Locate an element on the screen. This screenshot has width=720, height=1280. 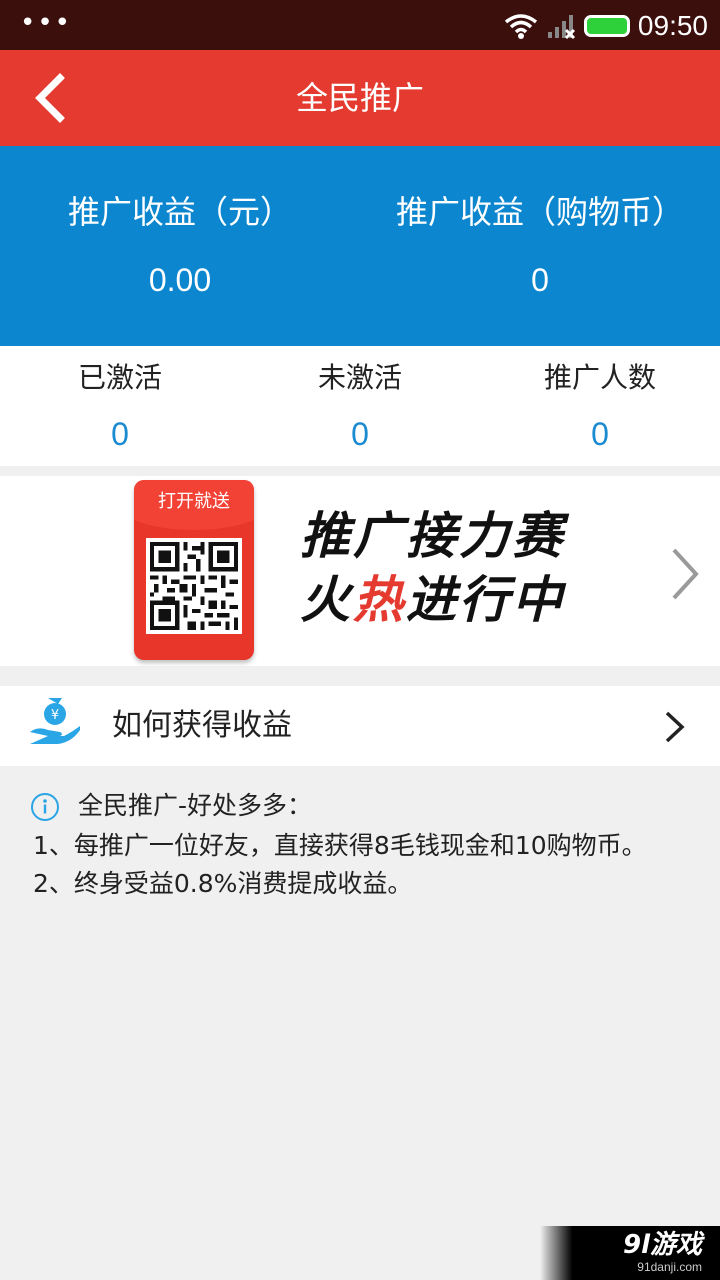
coin-earnings-label: 推广收益（购物币） is located at coordinates (539, 212).